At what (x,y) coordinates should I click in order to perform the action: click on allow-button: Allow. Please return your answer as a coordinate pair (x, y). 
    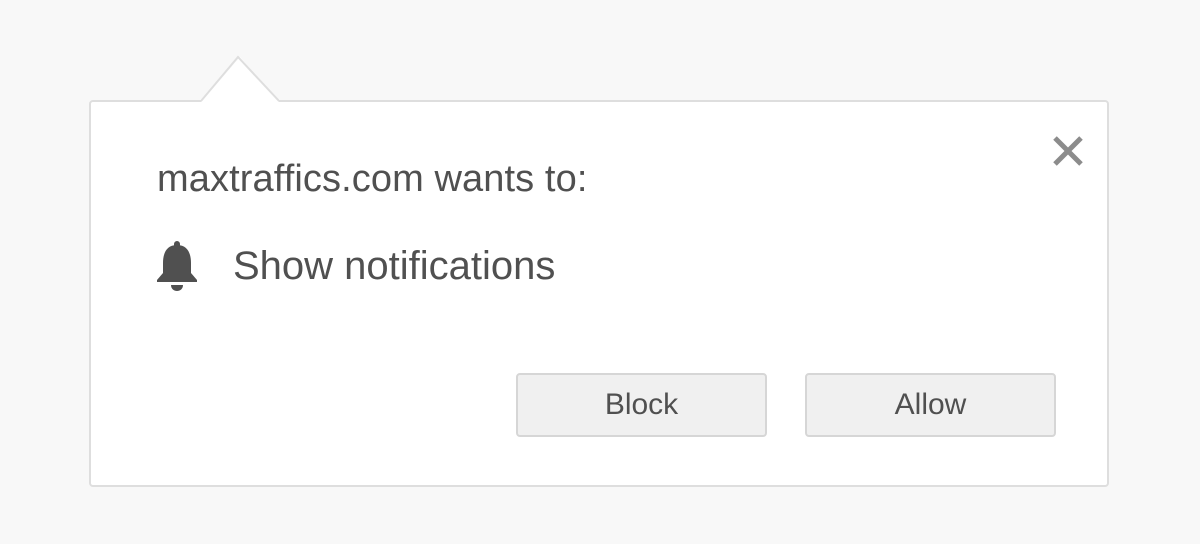
    Looking at the image, I should click on (930, 405).